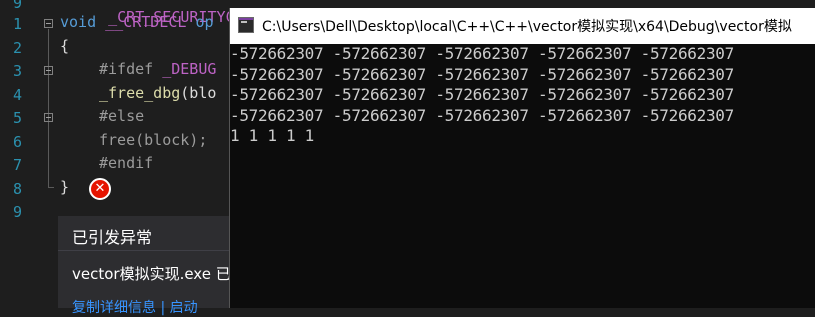  I want to click on line-number: 5, so click(17, 118).